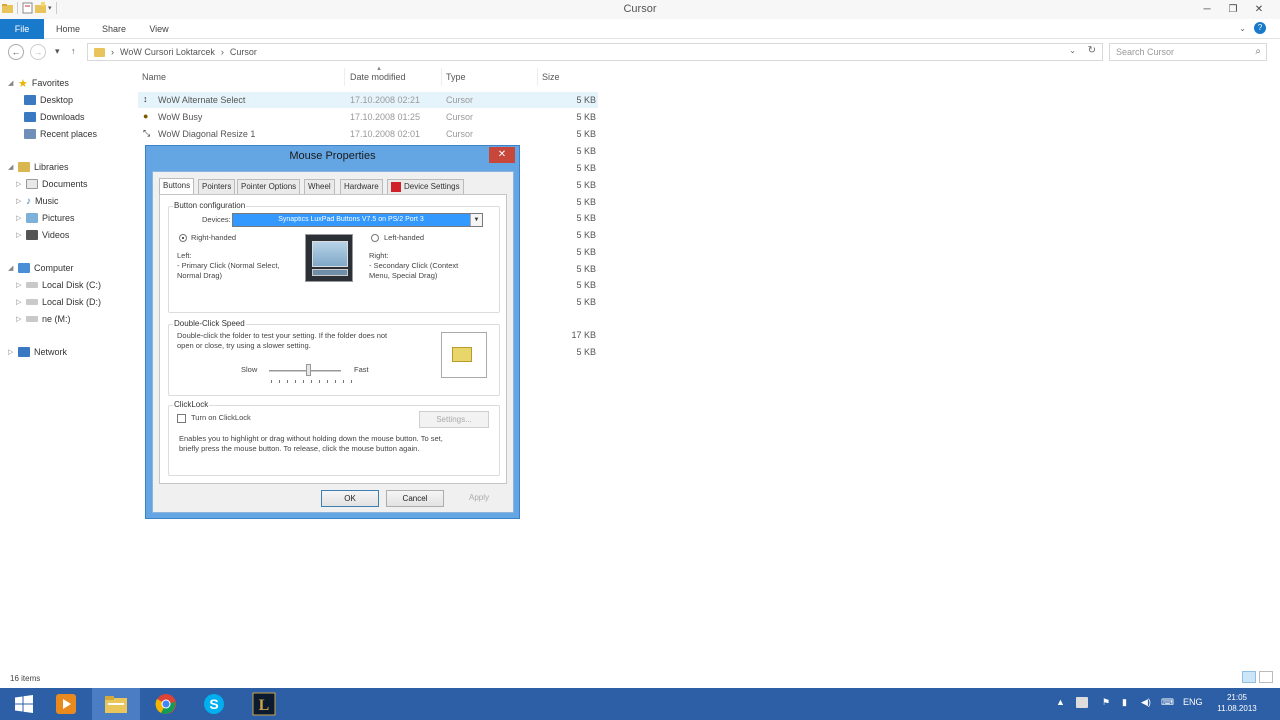 This screenshot has width=1280, height=720. What do you see at coordinates (378, 77) in the screenshot?
I see `column-header-date: Date modified` at bounding box center [378, 77].